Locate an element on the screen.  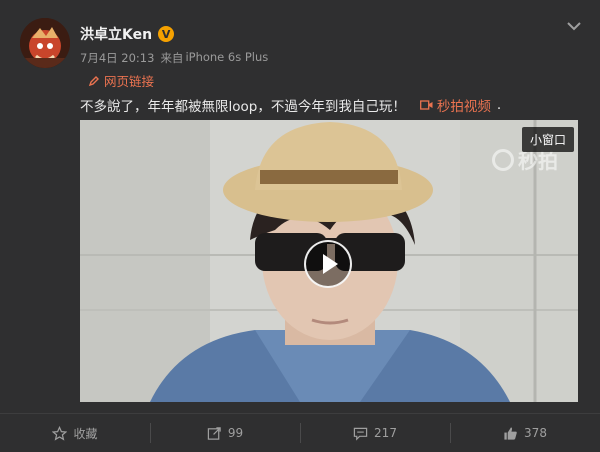
action-bar: 收藏 99 217 378 is located at coordinates (300, 432).